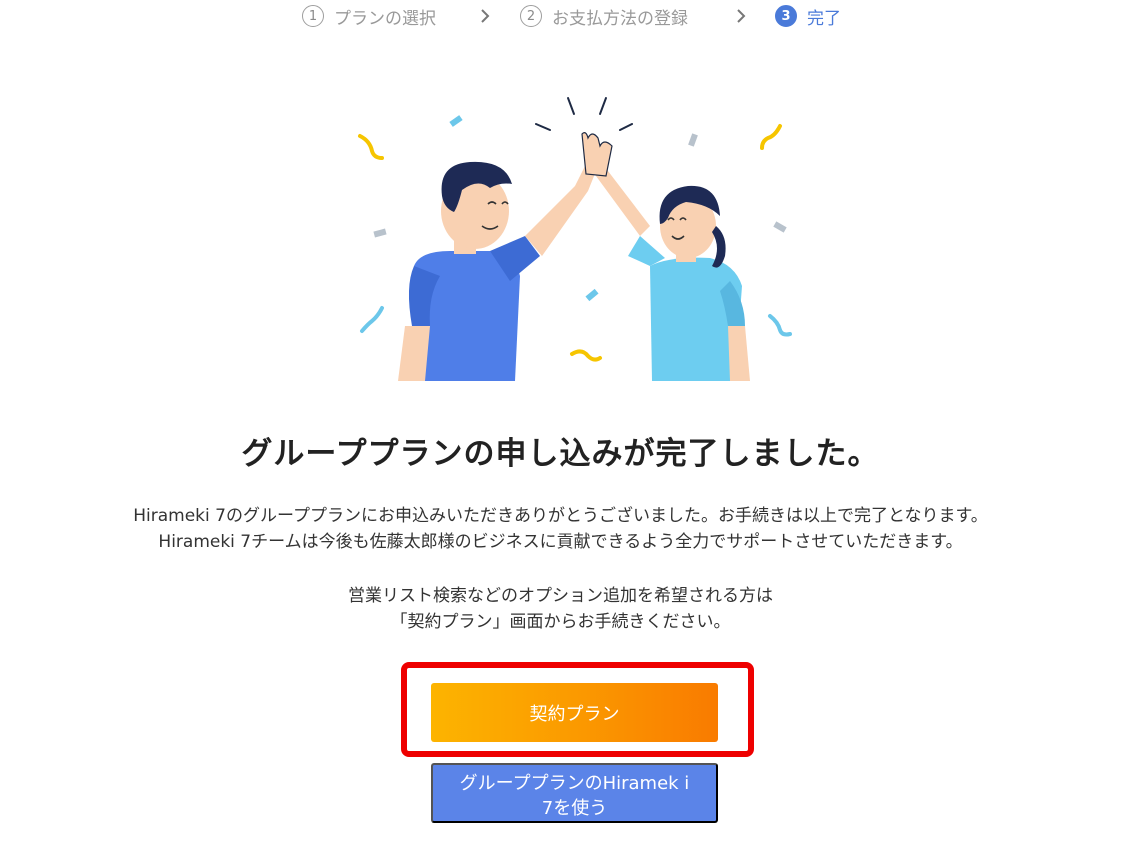 This screenshot has height=849, width=1121. I want to click on step-plan-selection: 1 プランの選択, so click(369, 16).